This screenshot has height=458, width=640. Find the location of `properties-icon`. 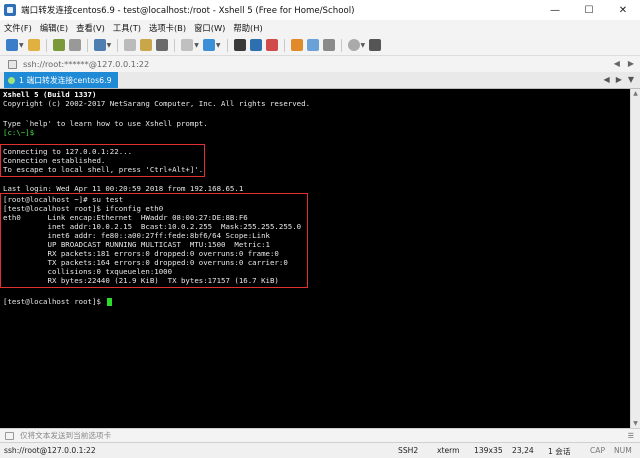

properties-icon is located at coordinates (99, 45).